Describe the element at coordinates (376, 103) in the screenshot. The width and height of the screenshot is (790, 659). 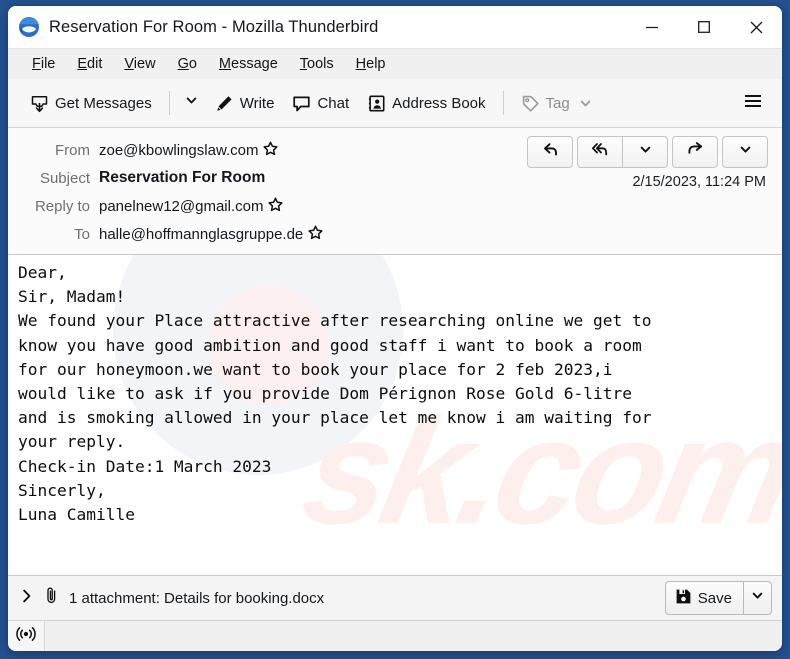
I see `contact-card-icon` at that location.